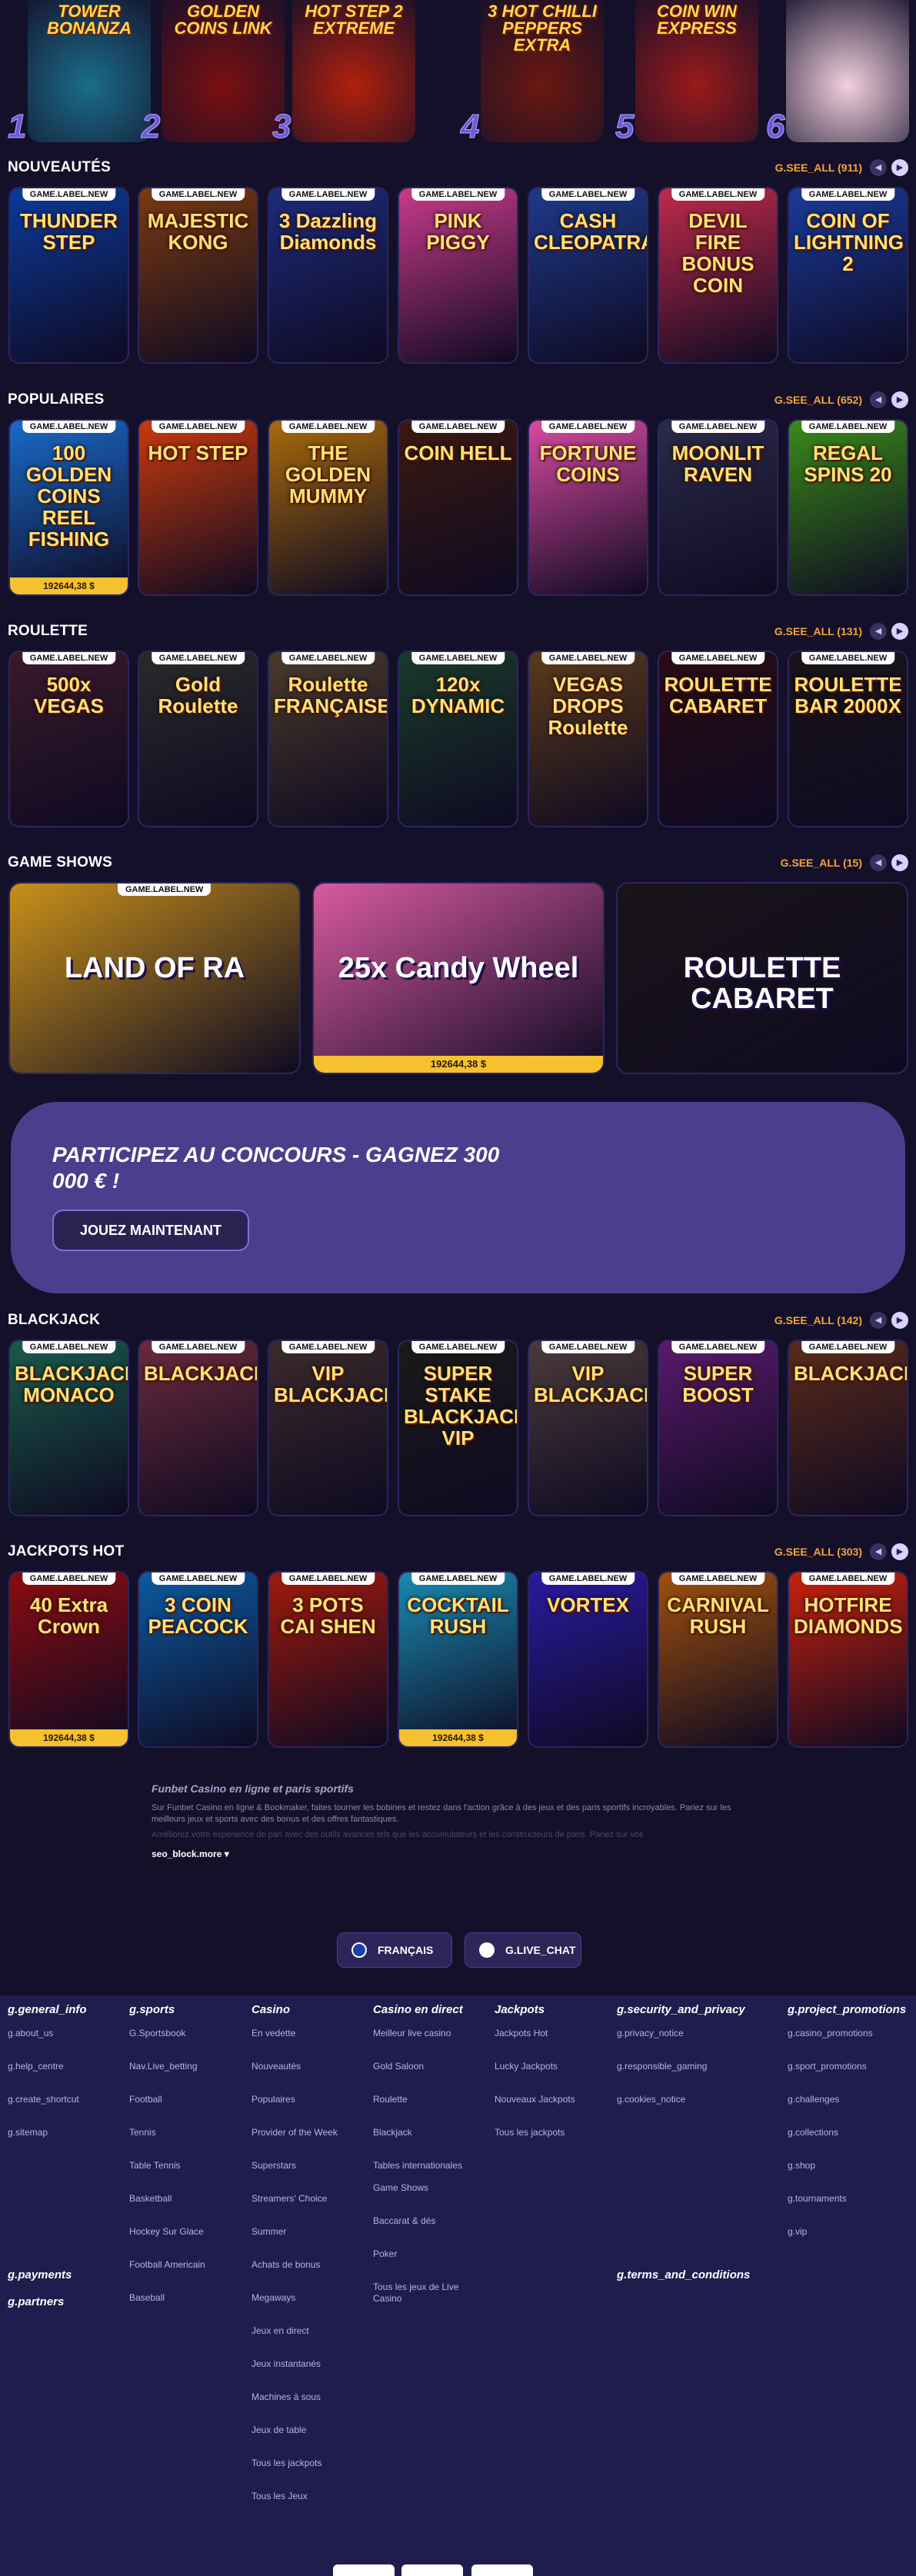 This screenshot has height=2576, width=916. I want to click on see-all-link: G.SEE_ALL (652), so click(818, 400).